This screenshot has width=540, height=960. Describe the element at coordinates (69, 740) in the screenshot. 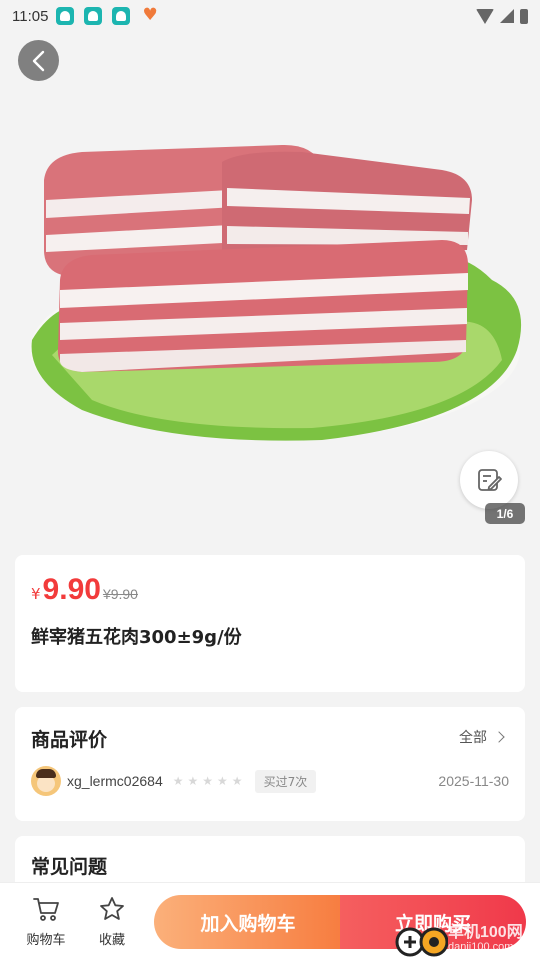

I see `reviews-title: 商品评价` at that location.